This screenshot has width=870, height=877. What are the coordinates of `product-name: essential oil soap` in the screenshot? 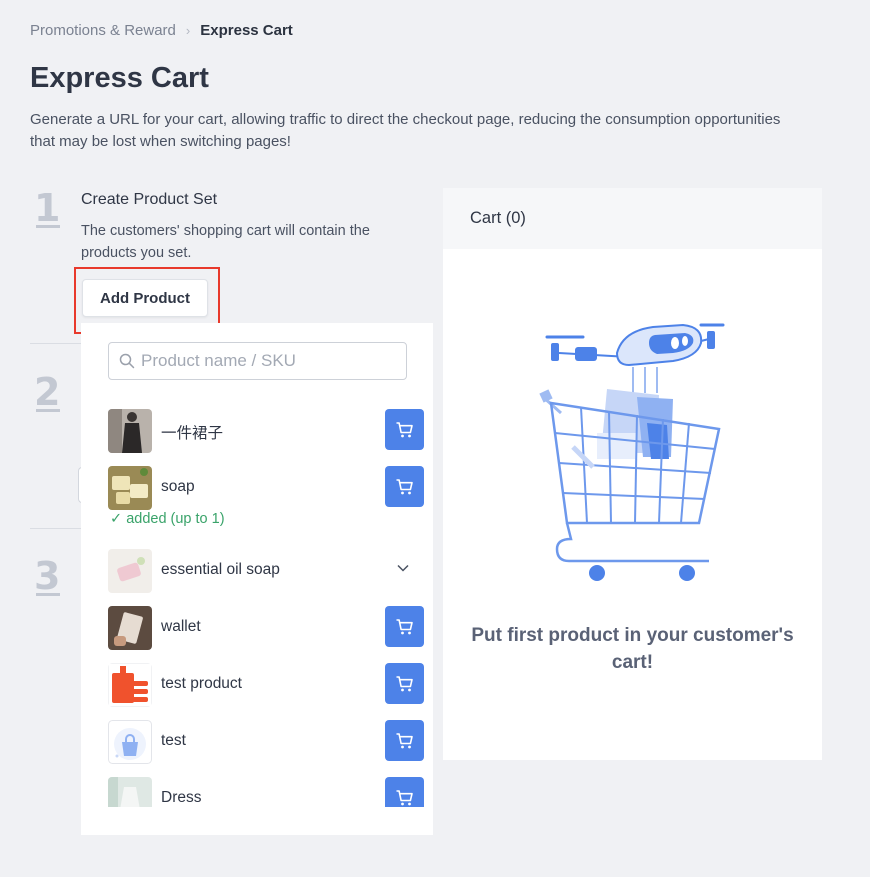 It's located at (220, 569).